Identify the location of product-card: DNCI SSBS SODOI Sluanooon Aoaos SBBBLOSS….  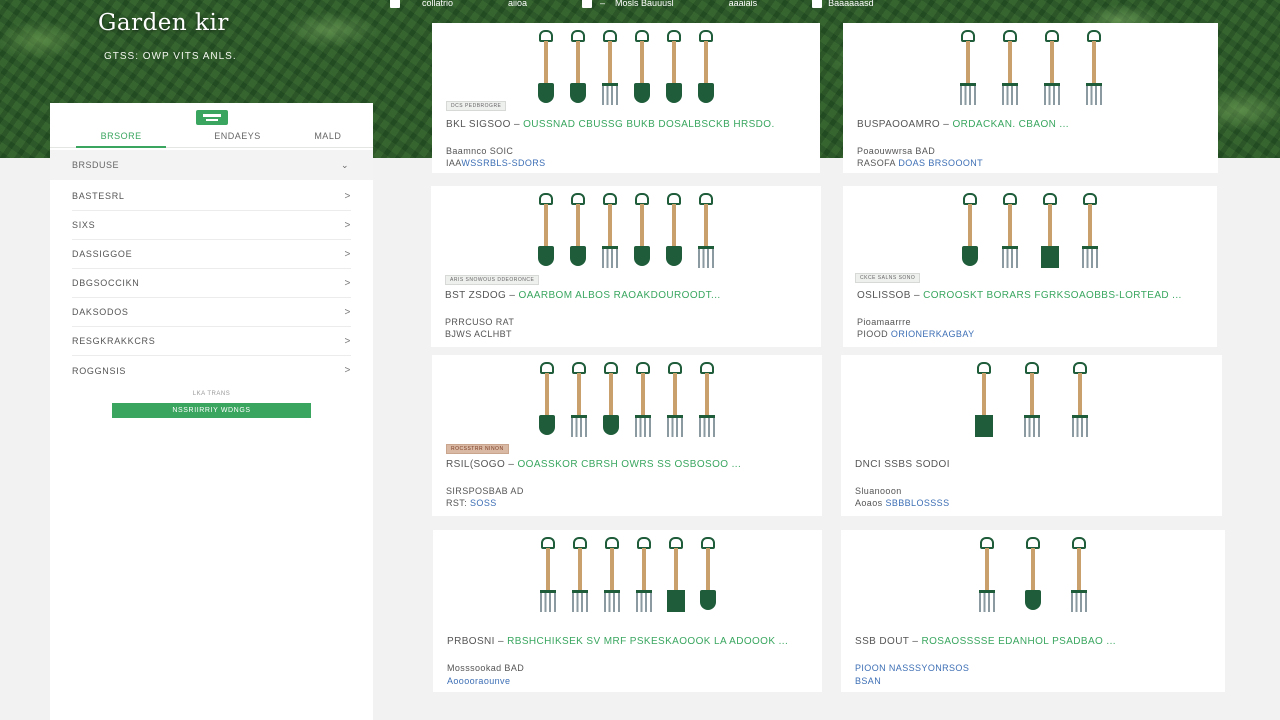
(1031, 435).